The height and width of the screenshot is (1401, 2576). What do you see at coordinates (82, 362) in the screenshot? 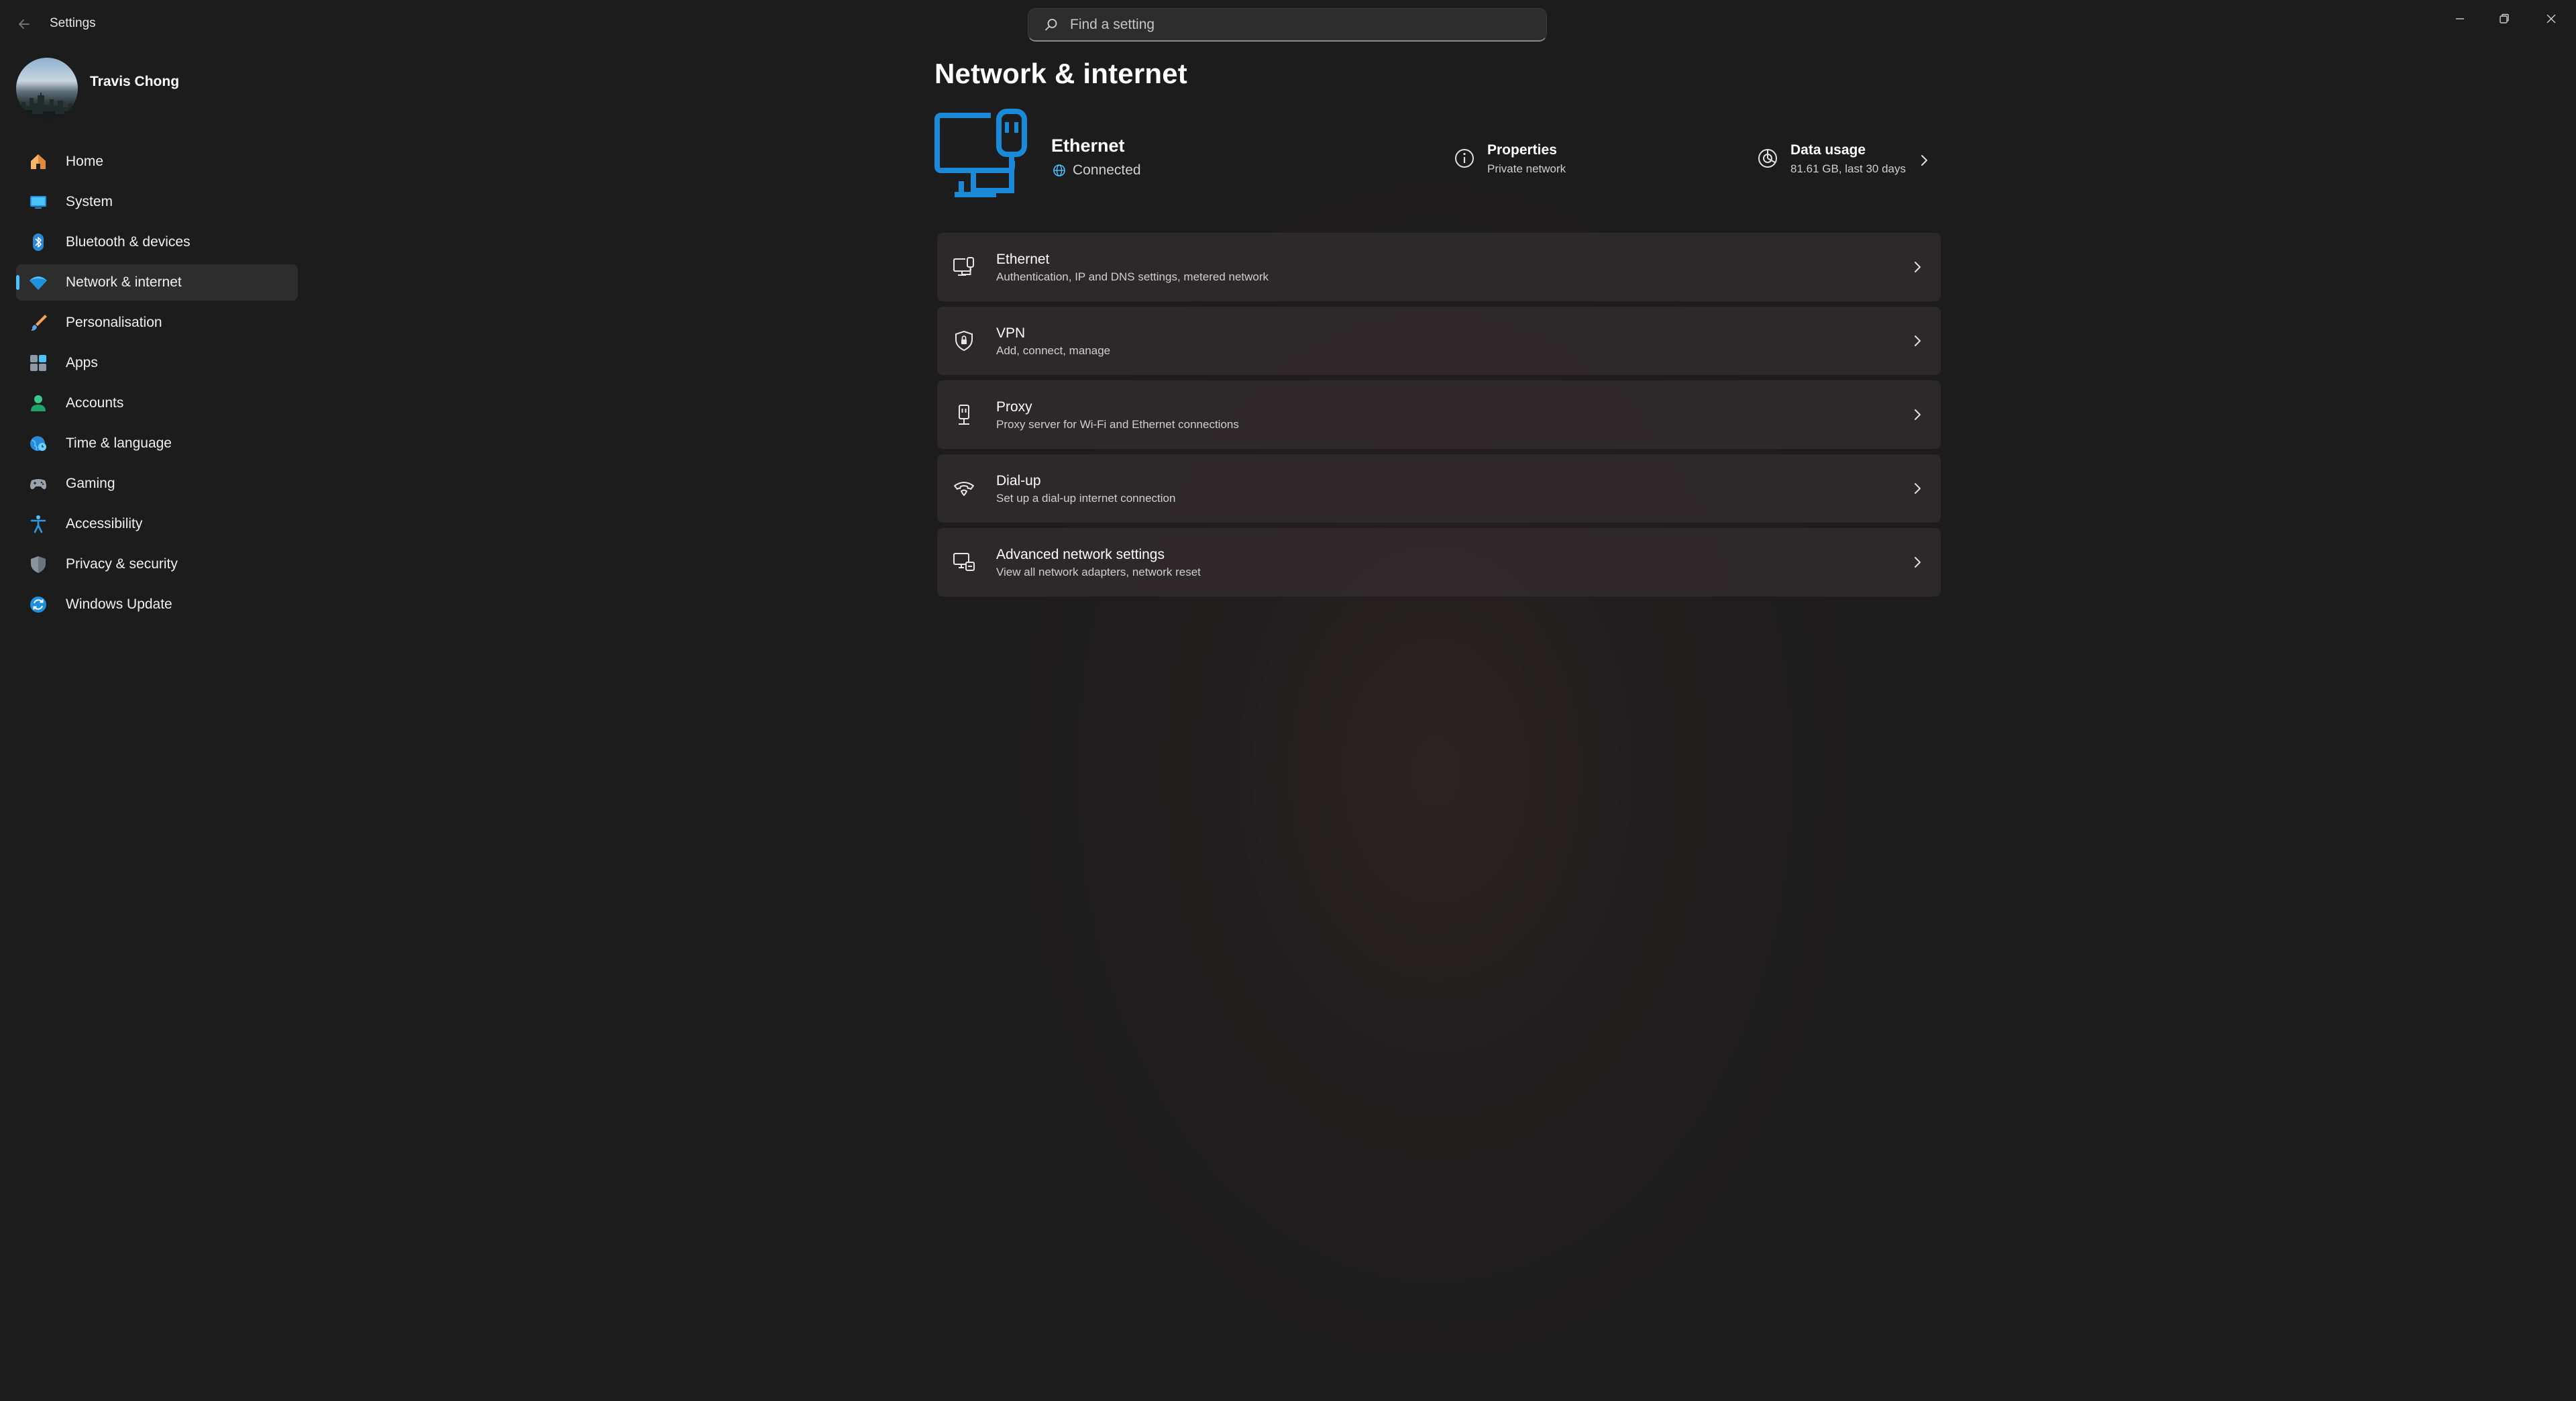
I see `sidebar-item-label: Apps` at bounding box center [82, 362].